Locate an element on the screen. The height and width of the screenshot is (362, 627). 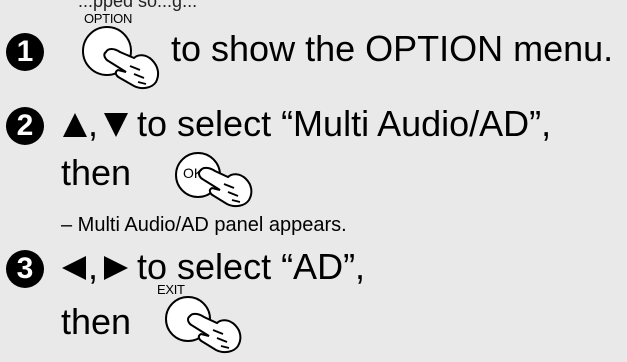
step-2-then: then is located at coordinates (96, 172).